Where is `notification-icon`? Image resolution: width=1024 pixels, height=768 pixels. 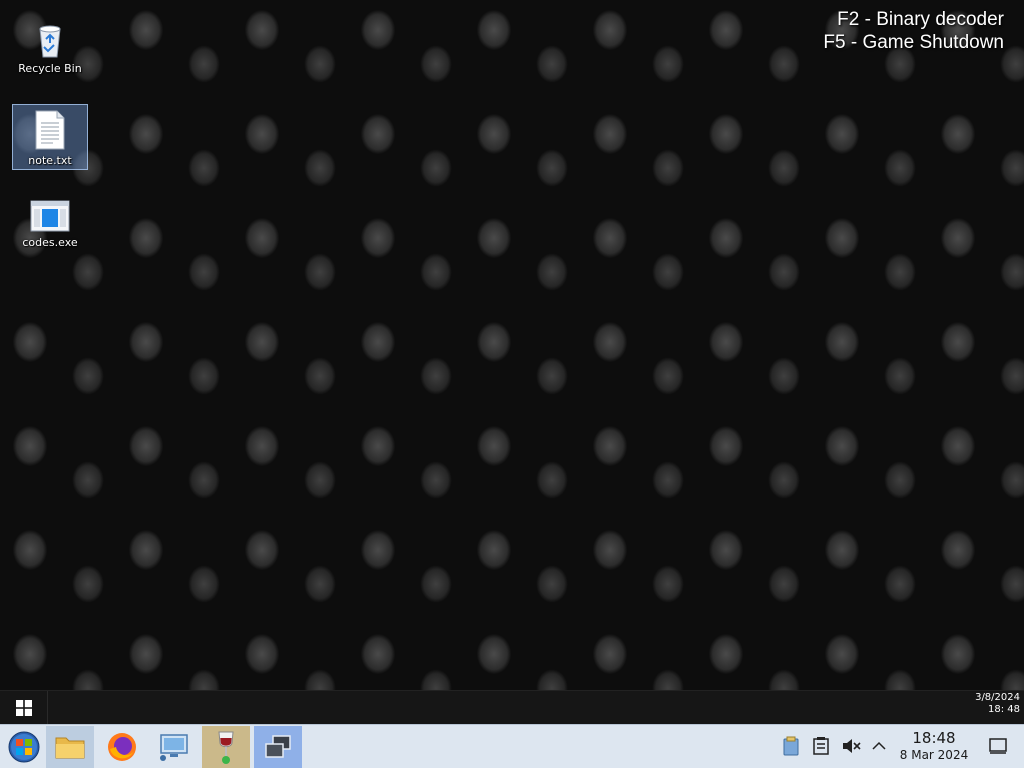
notification-icon is located at coordinates (998, 746).